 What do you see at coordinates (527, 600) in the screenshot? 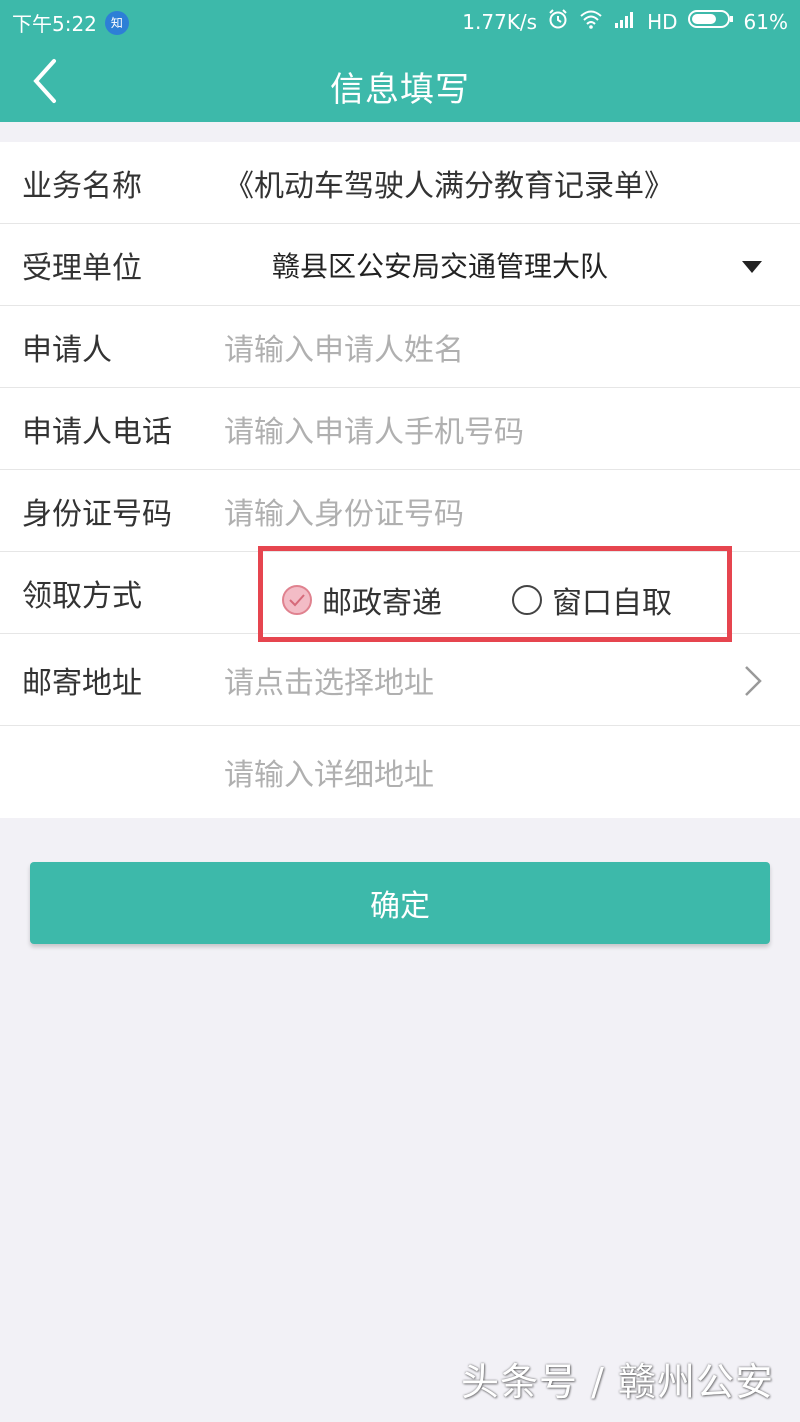
I see `radio-unchecked-icon` at bounding box center [527, 600].